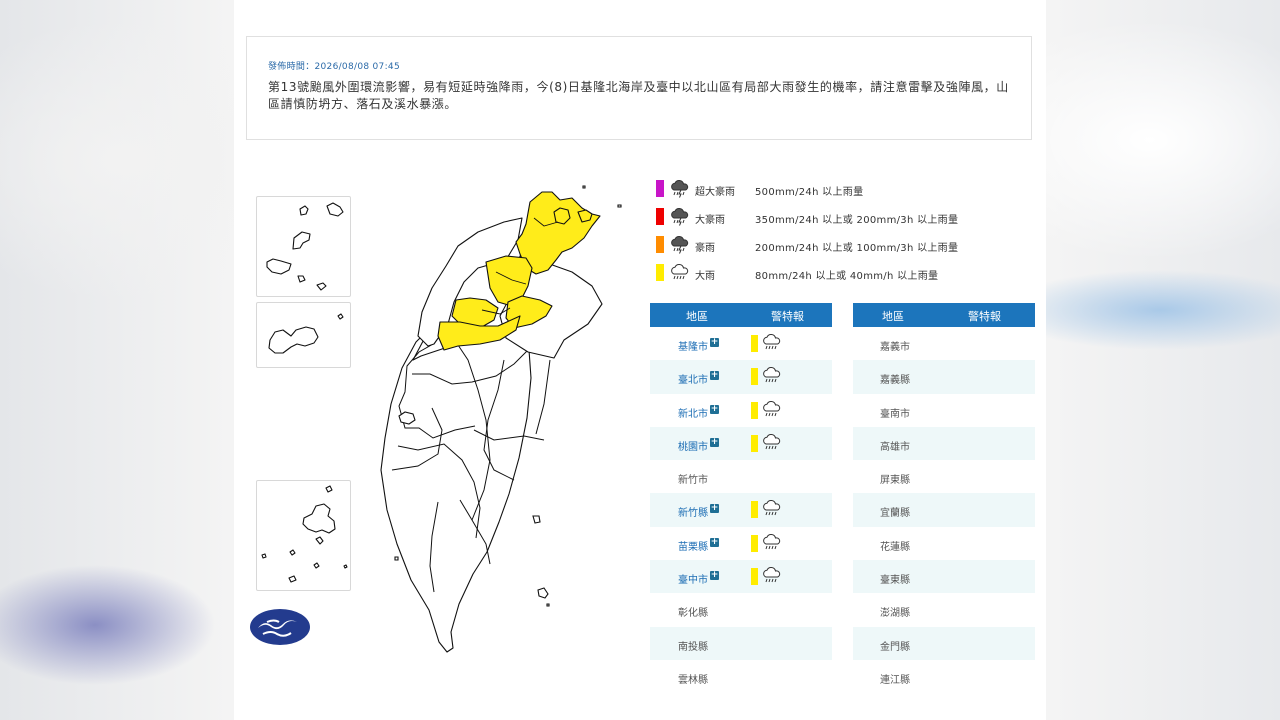 This screenshot has height=720, width=1280. Describe the element at coordinates (715, 192) in the screenshot. I see `legend-name: 超大豪雨` at that location.